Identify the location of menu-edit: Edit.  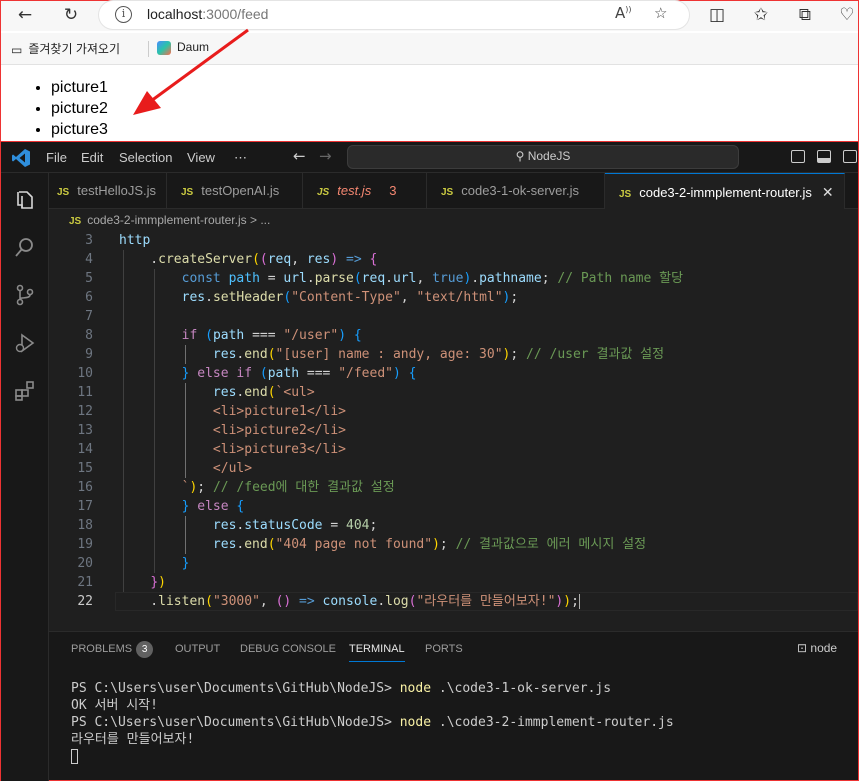
(92, 157).